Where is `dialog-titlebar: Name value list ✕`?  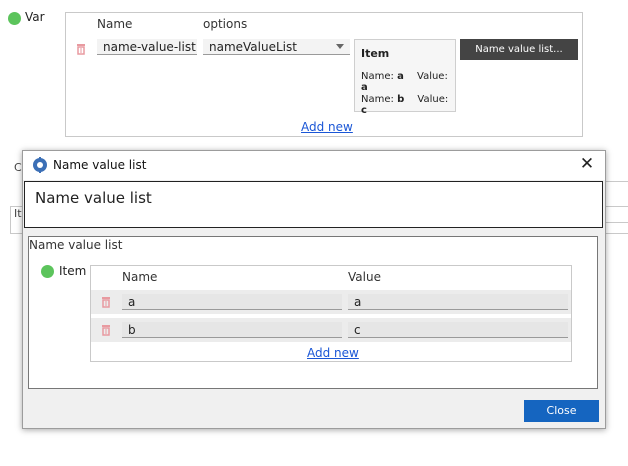
dialog-titlebar: Name value list ✕ is located at coordinates (314, 165).